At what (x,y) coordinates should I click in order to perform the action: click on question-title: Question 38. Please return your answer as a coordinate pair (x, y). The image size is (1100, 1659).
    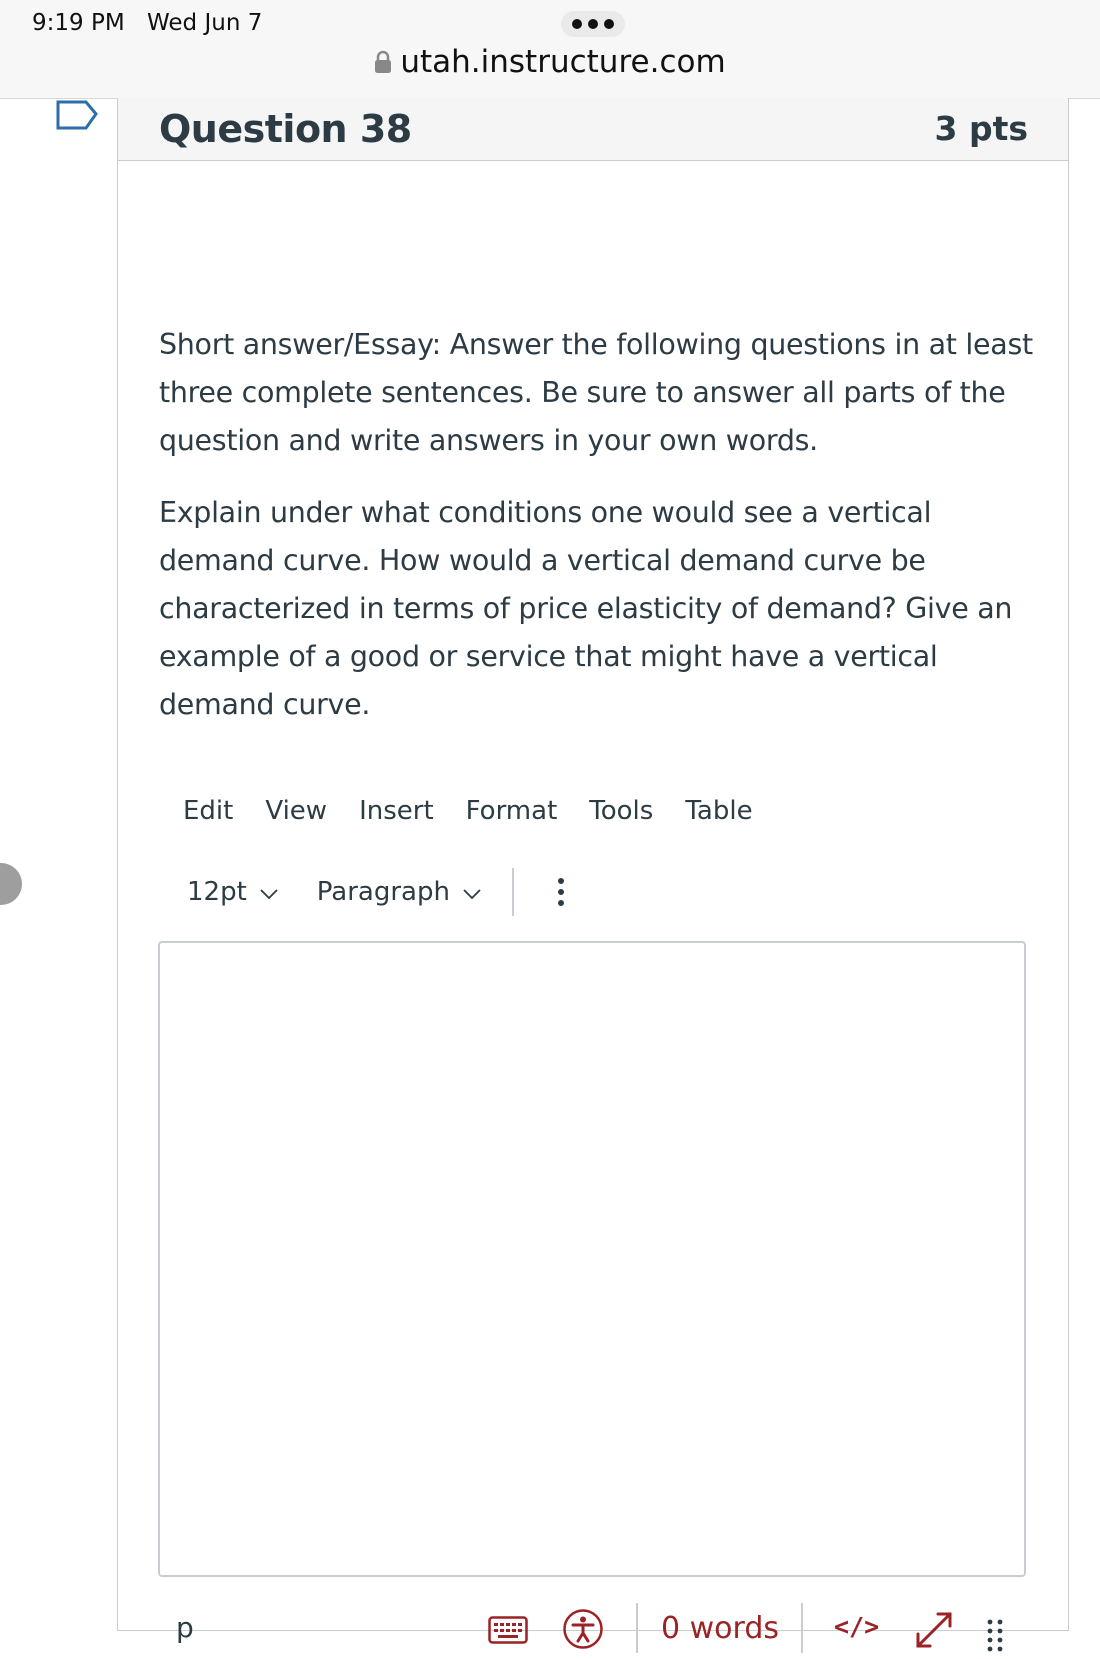
    Looking at the image, I should click on (285, 129).